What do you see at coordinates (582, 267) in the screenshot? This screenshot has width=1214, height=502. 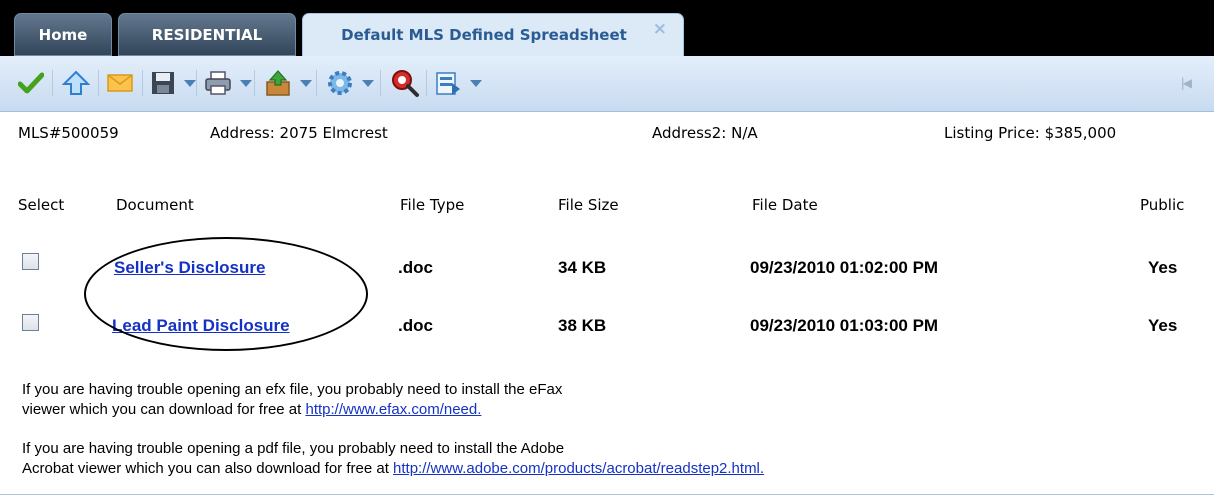 I see `file-size: 34 KB` at bounding box center [582, 267].